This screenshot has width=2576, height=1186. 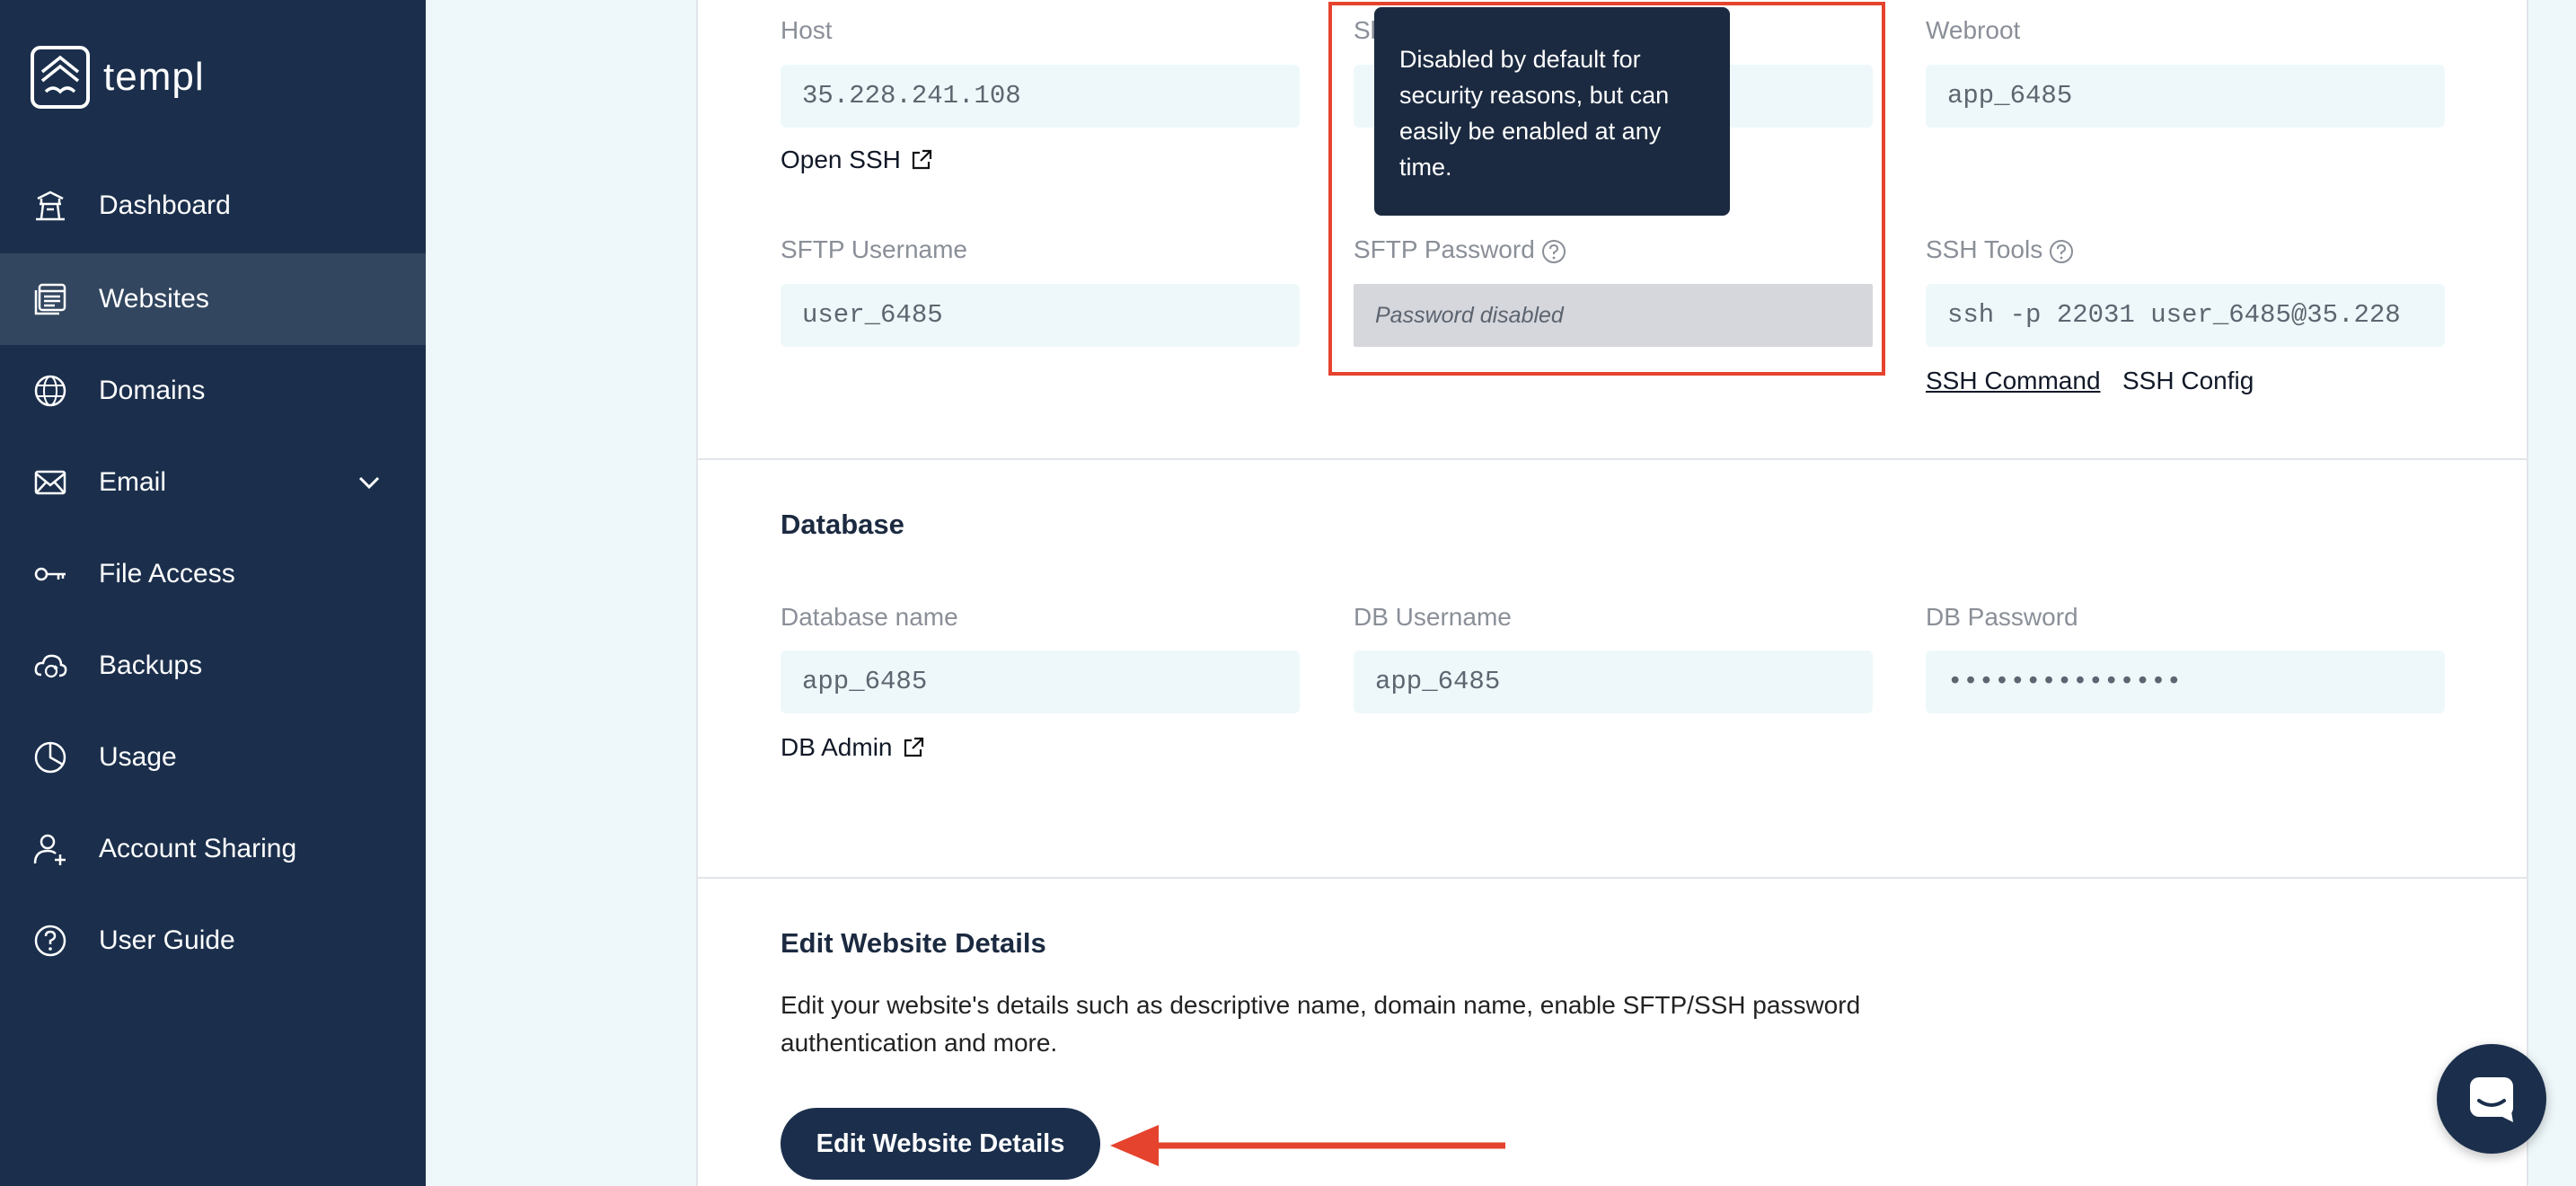 I want to click on sidebar-item-label: File Access, so click(x=167, y=574).